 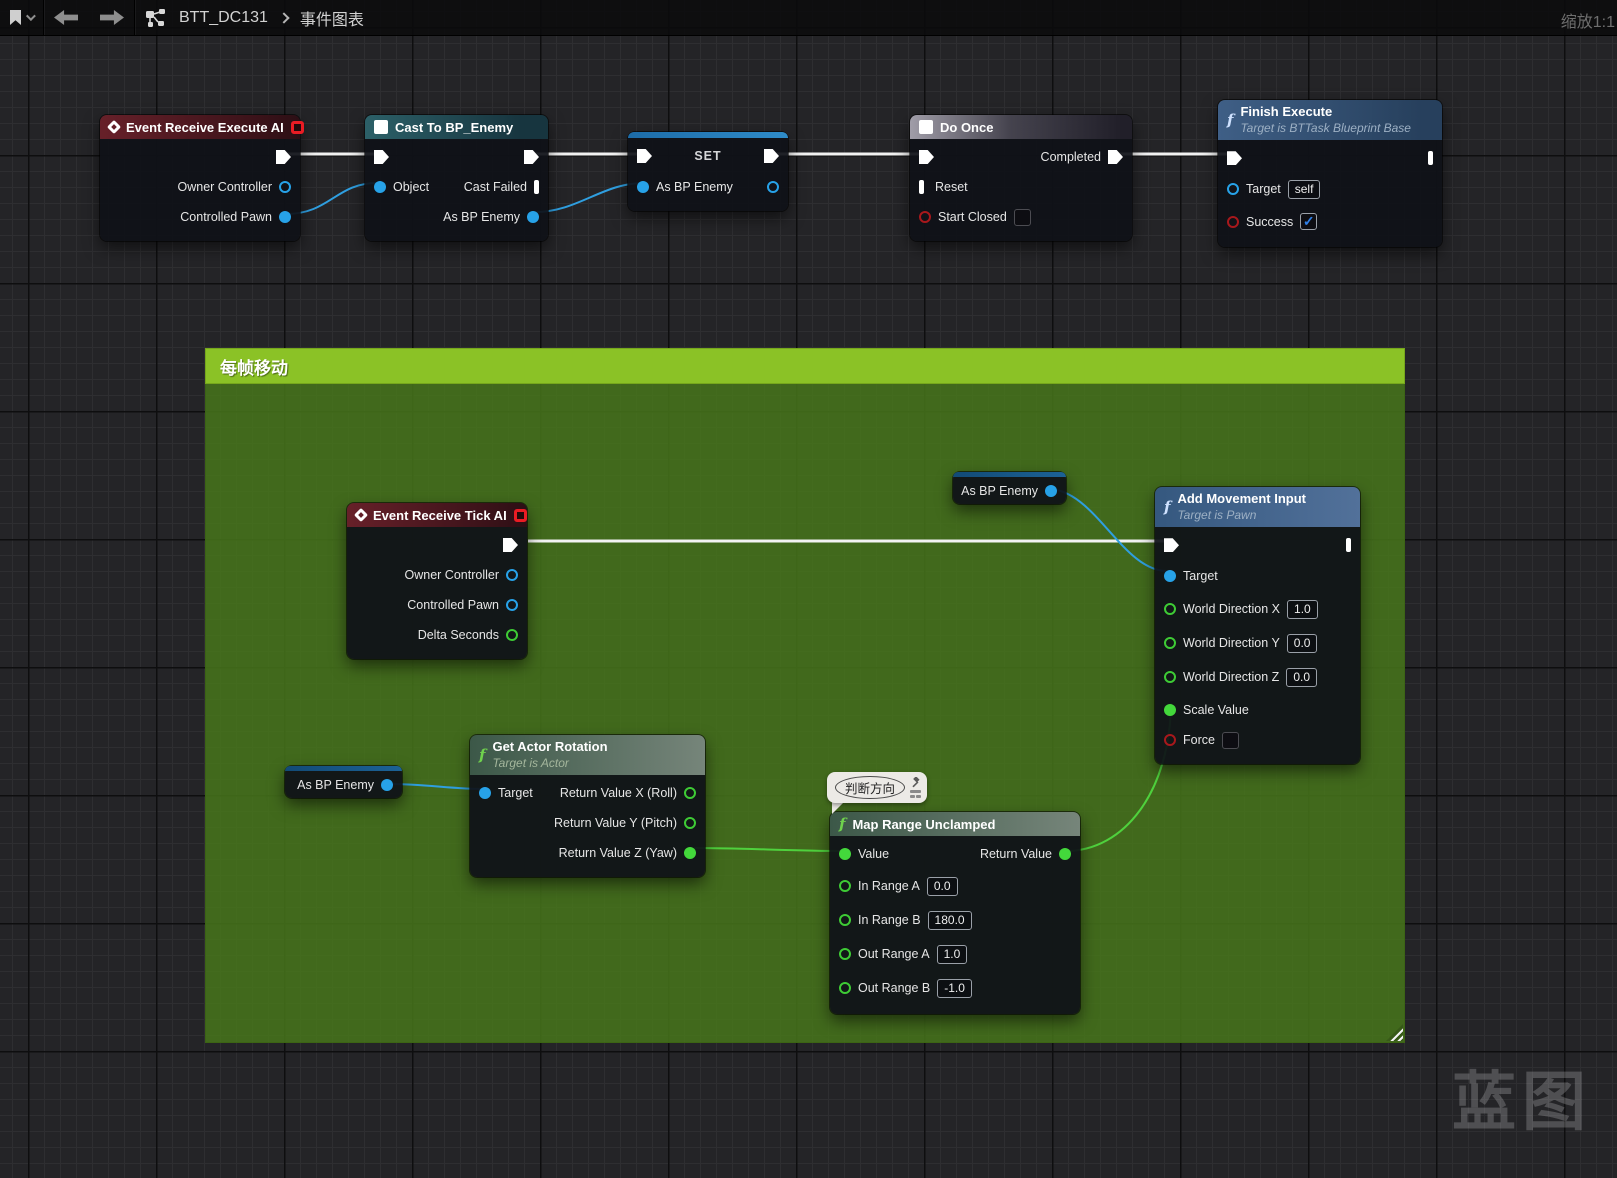 What do you see at coordinates (1170, 609) in the screenshot?
I see `world-direction-x-pin` at bounding box center [1170, 609].